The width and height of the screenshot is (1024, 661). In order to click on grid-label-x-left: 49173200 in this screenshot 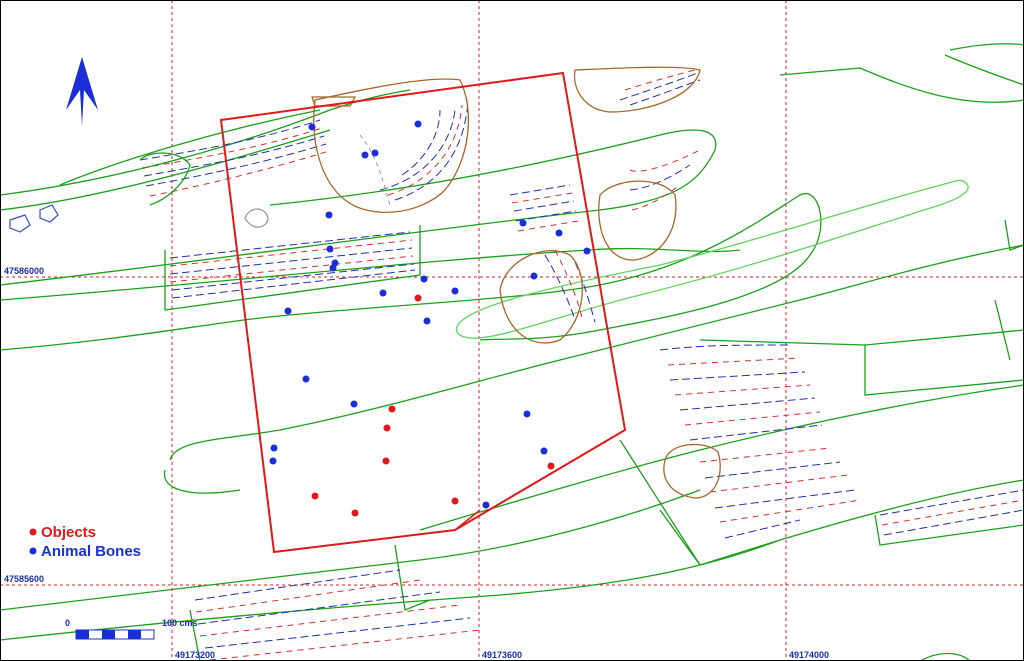, I will do `click(195, 655)`.